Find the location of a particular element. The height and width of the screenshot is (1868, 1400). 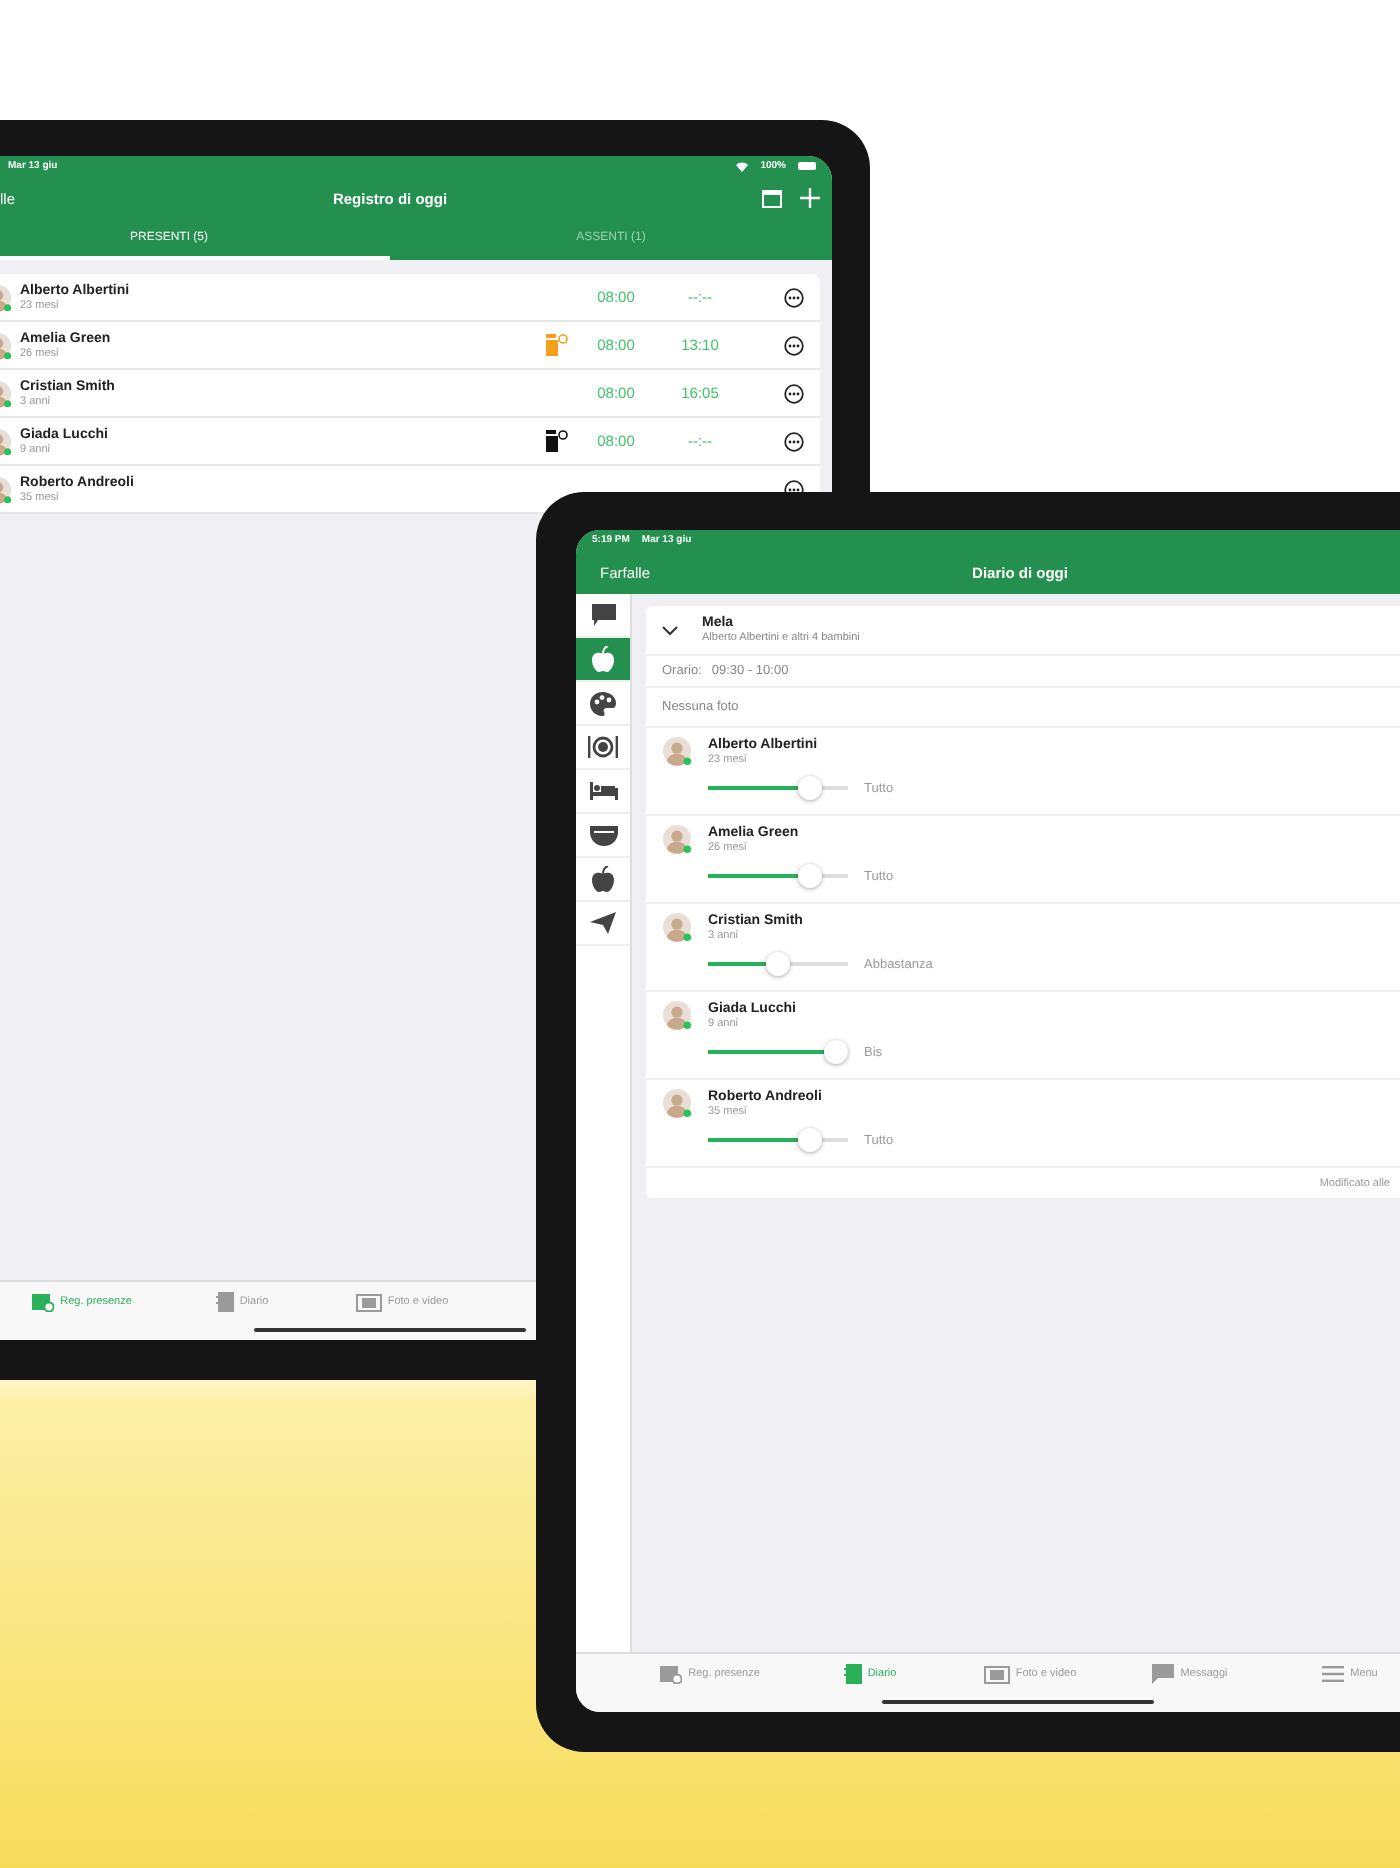

bed-icon is located at coordinates (603, 791).